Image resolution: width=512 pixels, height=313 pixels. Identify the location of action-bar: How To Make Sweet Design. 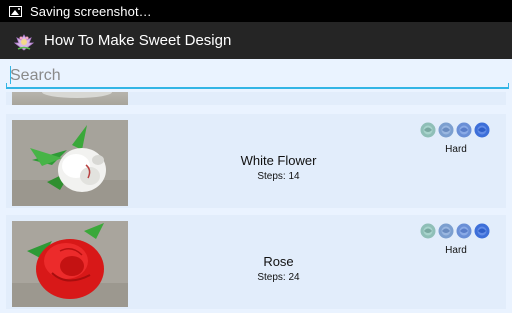
(256, 40).